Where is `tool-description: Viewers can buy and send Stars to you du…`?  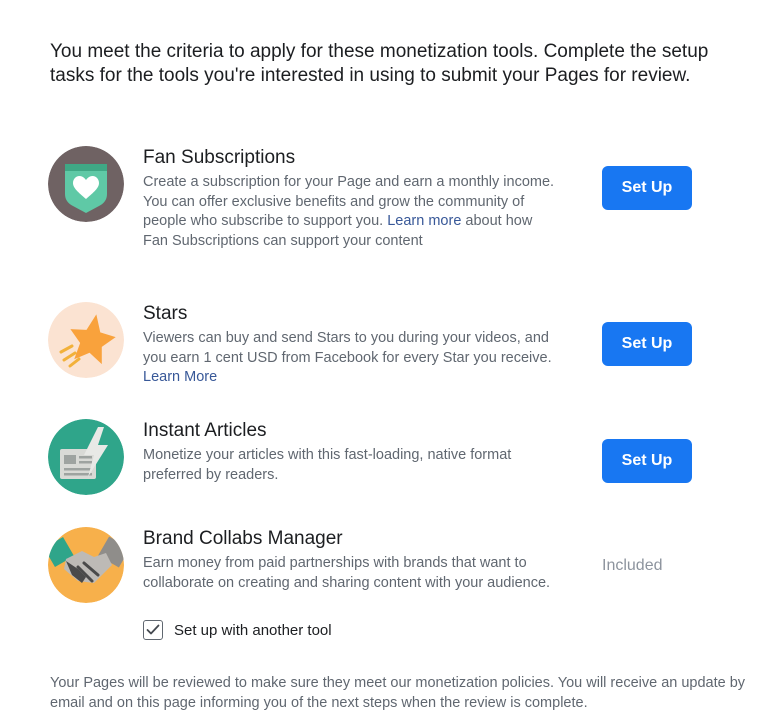 tool-description: Viewers can buy and send Stars to you du… is located at coordinates (347, 358).